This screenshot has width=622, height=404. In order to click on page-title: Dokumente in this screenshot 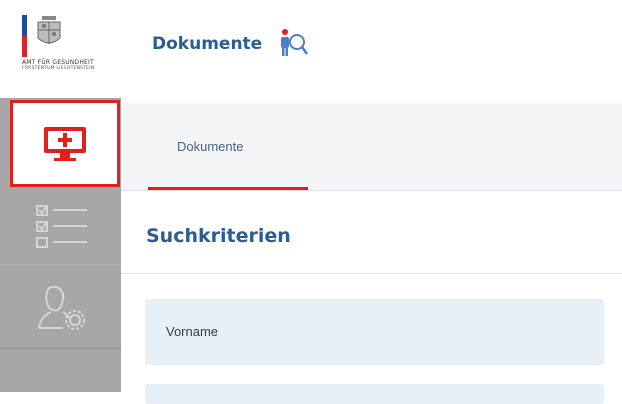, I will do `click(207, 44)`.